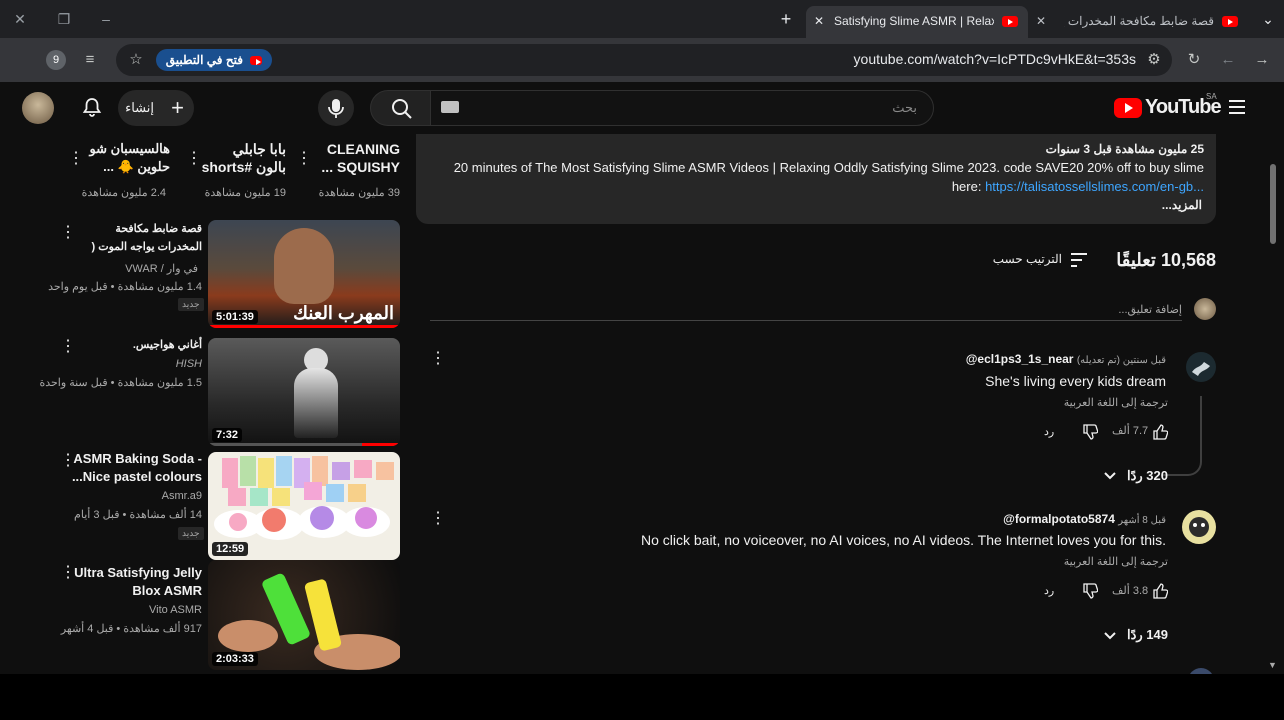 The width and height of the screenshot is (1284, 720). What do you see at coordinates (1121, 360) in the screenshot?
I see `comment-time: قبل سنتين (تم تعديله)` at bounding box center [1121, 360].